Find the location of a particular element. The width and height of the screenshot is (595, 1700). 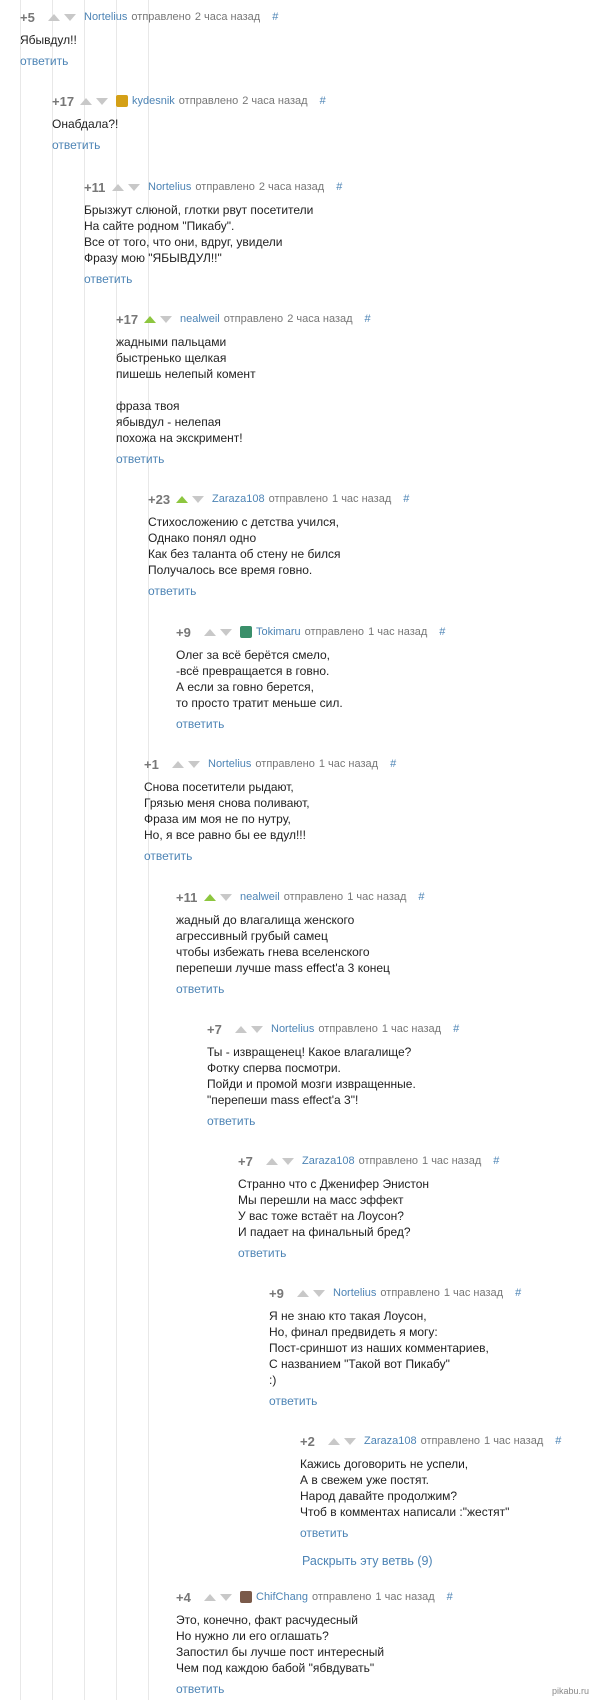

comment-text: Ябывдул!! is located at coordinates (48, 40).